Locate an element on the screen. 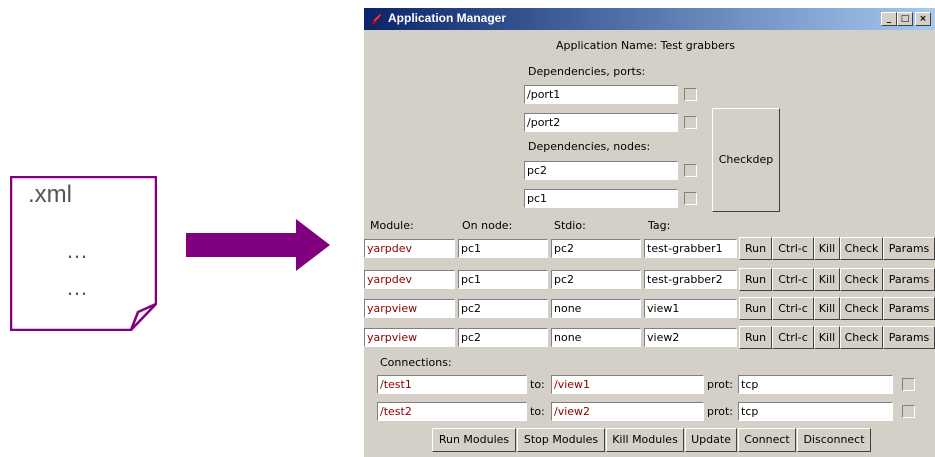 This screenshot has height=457, width=935. node-dependency-field-2: pc1 is located at coordinates (601, 198).